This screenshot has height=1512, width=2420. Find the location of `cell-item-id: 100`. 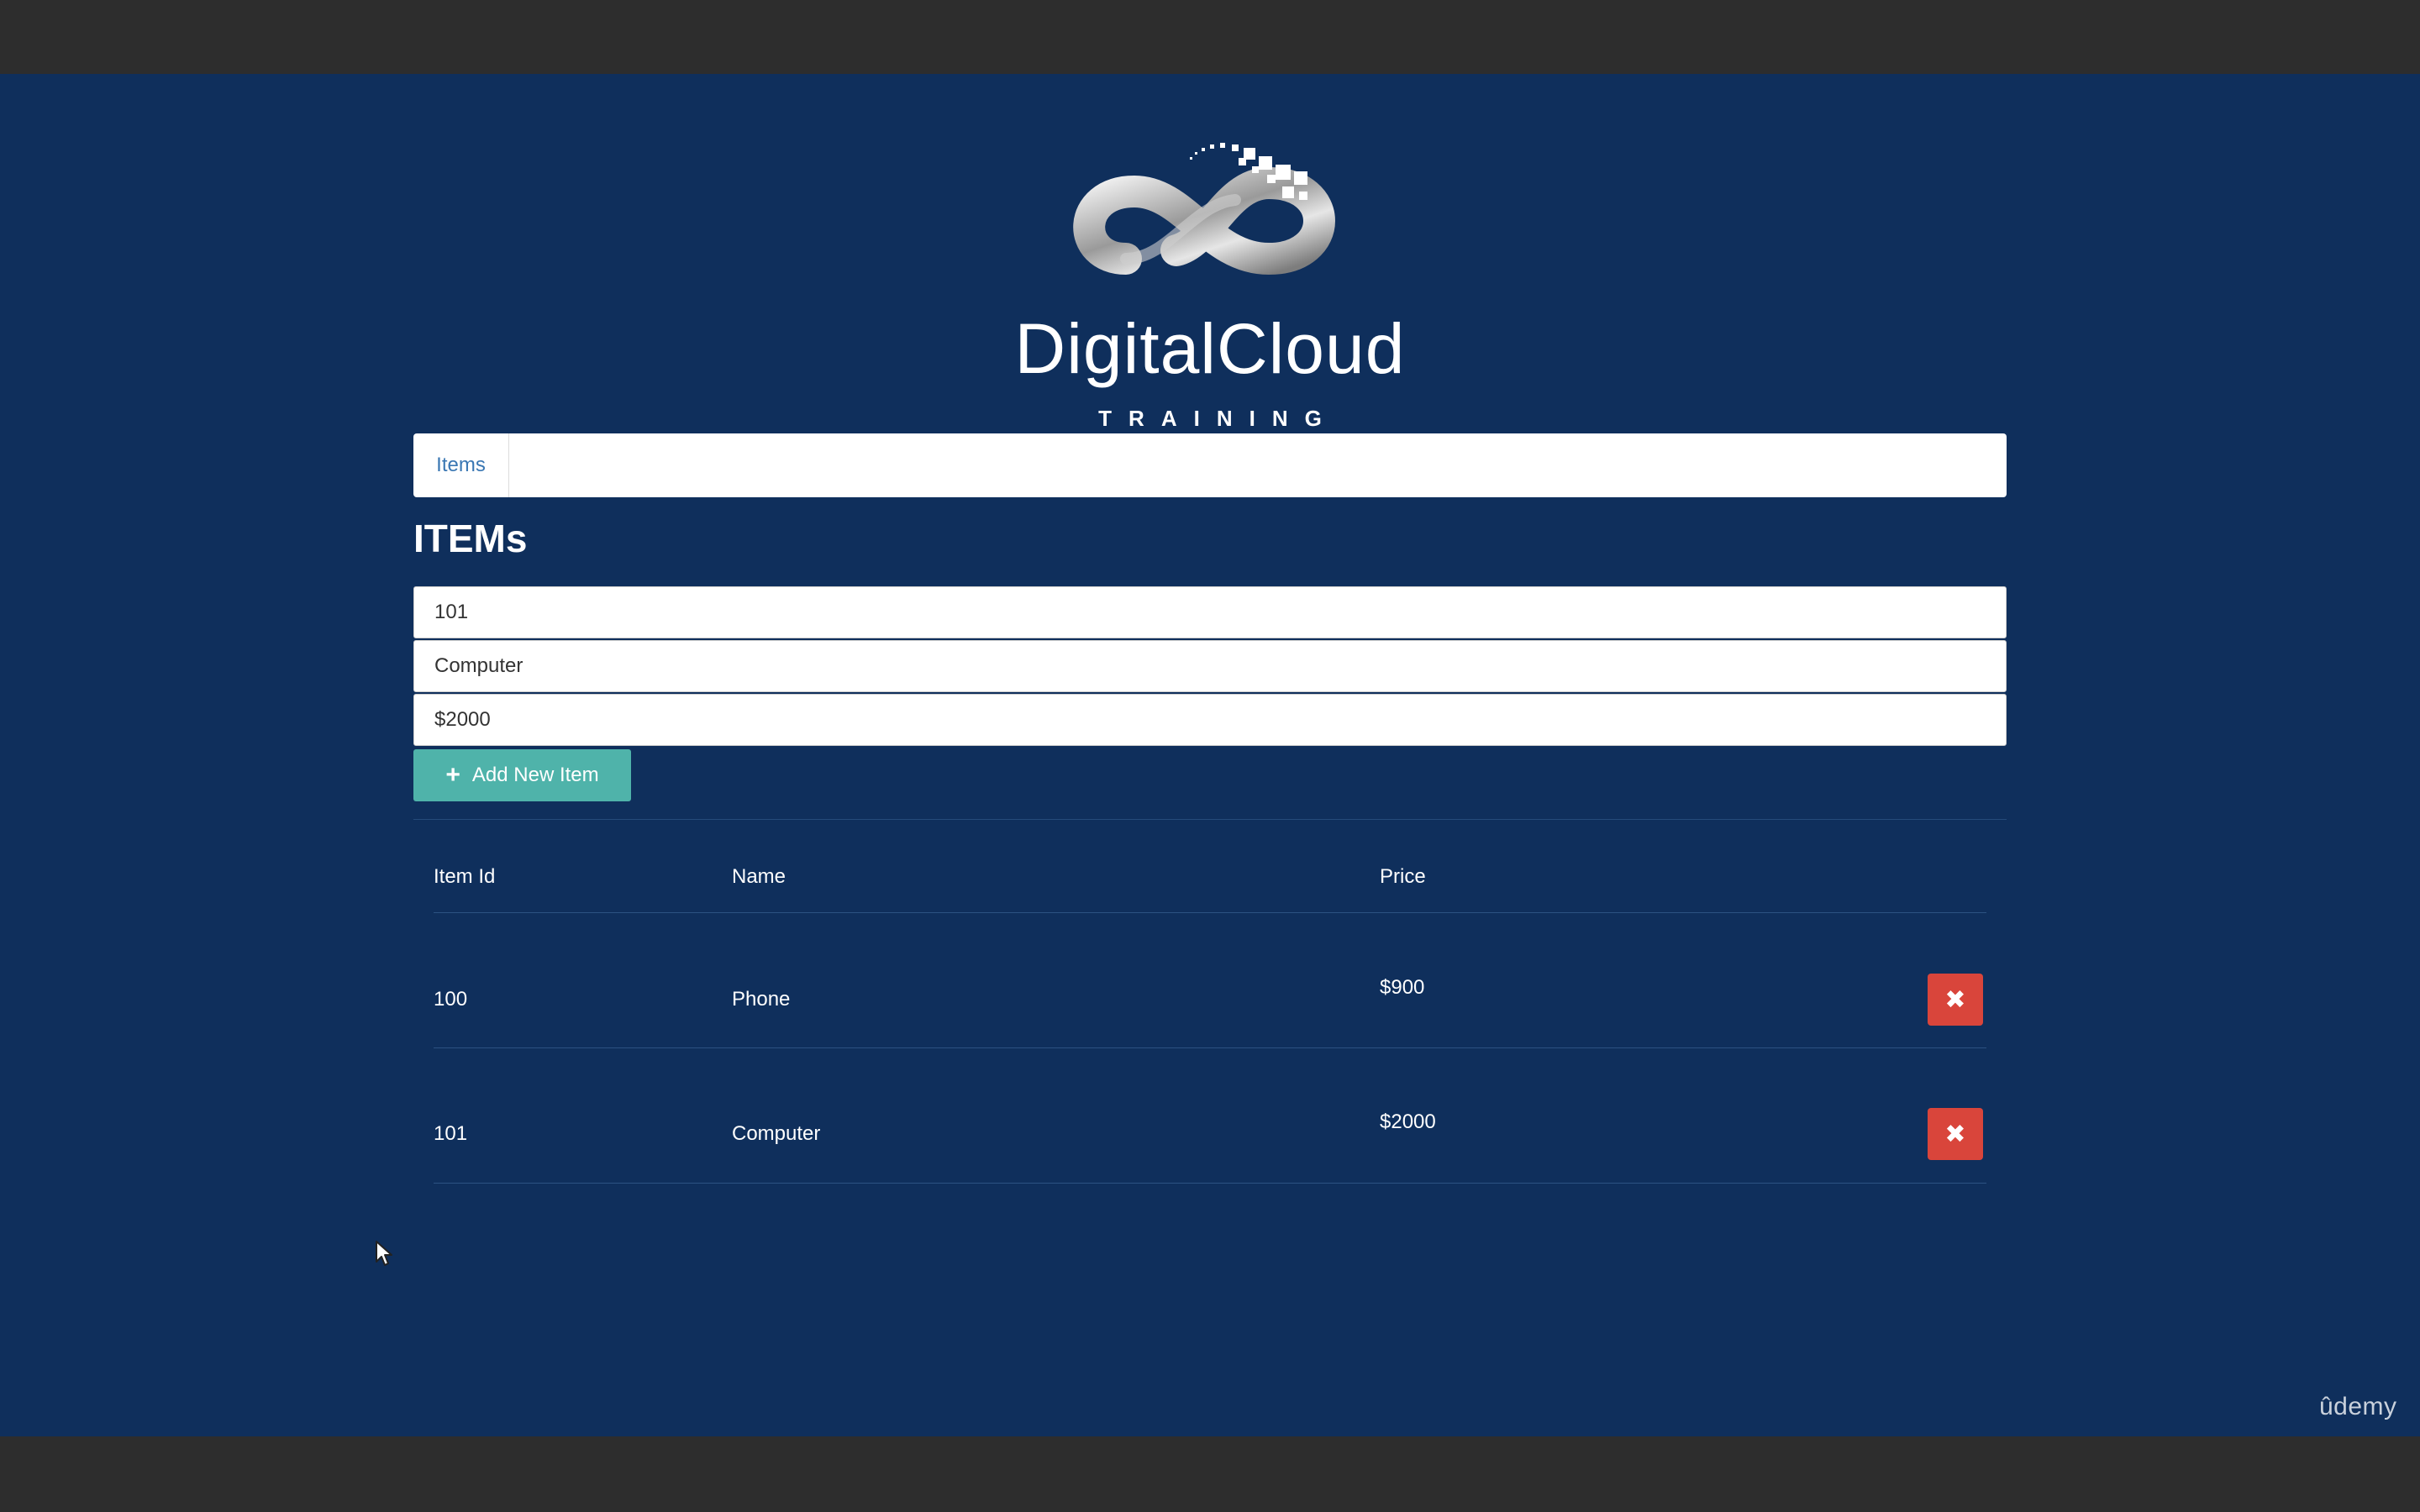

cell-item-id: 100 is located at coordinates (451, 999).